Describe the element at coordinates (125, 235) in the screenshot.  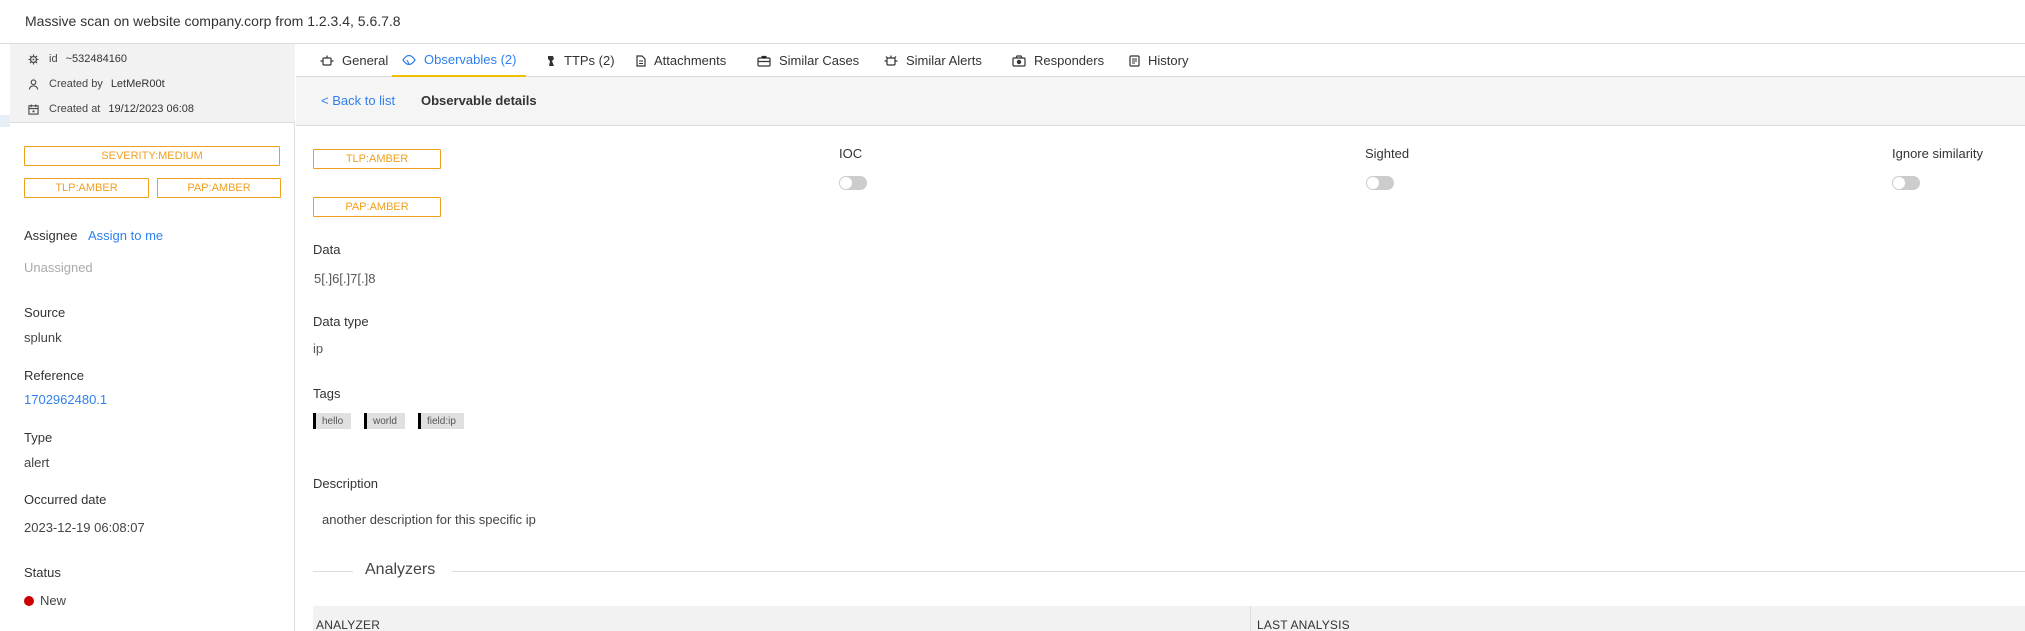
I see `assign-to-me-link: Assign to me` at that location.